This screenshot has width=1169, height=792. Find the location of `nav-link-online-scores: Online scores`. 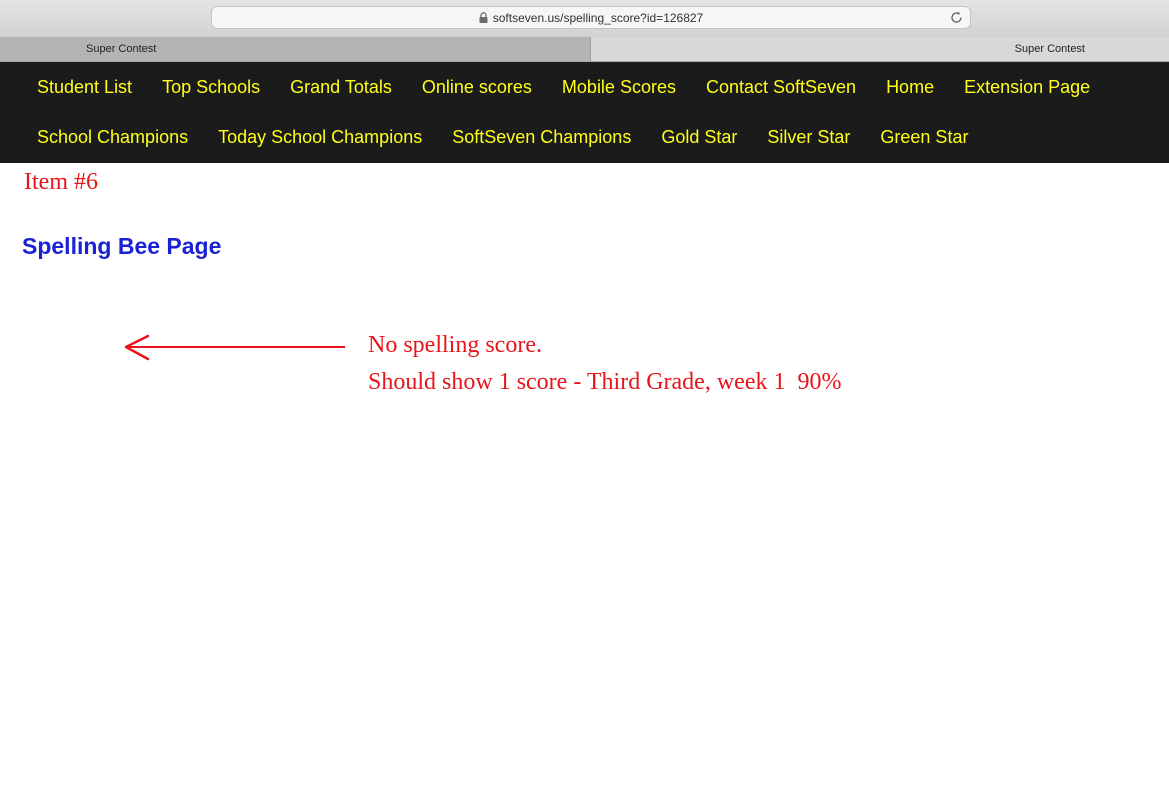

nav-link-online-scores: Online scores is located at coordinates (477, 87).